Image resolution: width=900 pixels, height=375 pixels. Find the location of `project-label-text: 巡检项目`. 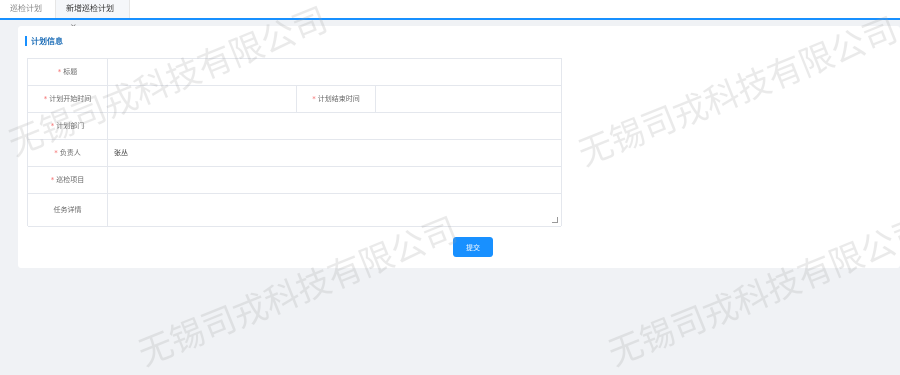

project-label-text: 巡检项目 is located at coordinates (70, 180).